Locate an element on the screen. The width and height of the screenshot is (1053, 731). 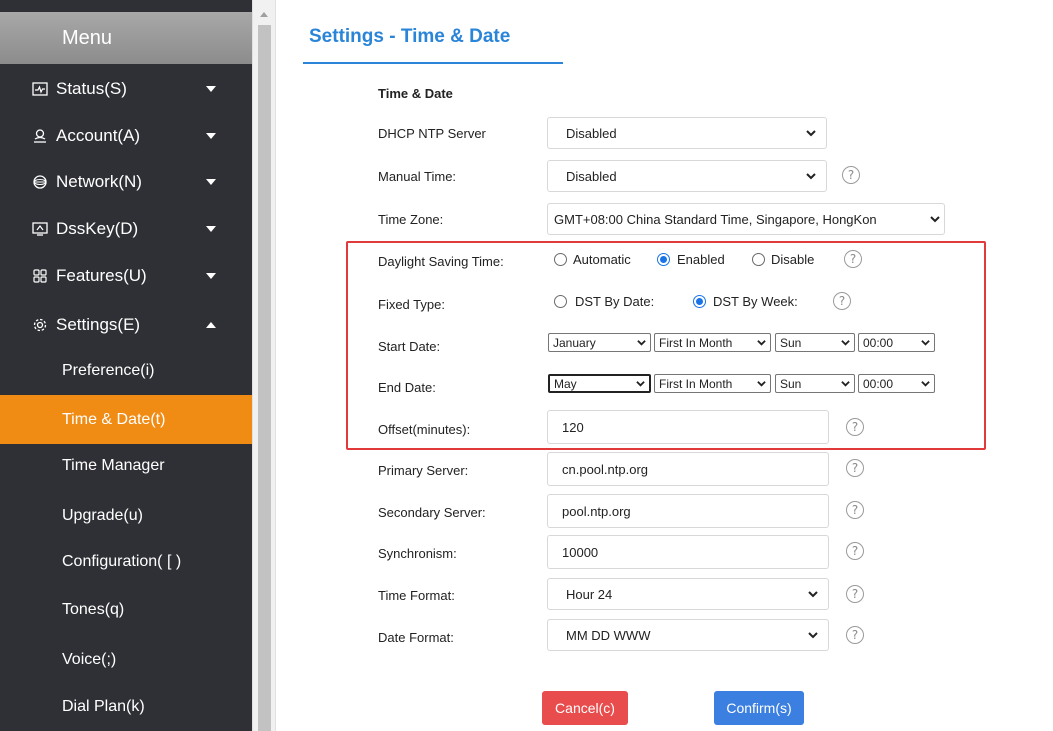
nav-settings: Settings(E) is located at coordinates (126, 324).